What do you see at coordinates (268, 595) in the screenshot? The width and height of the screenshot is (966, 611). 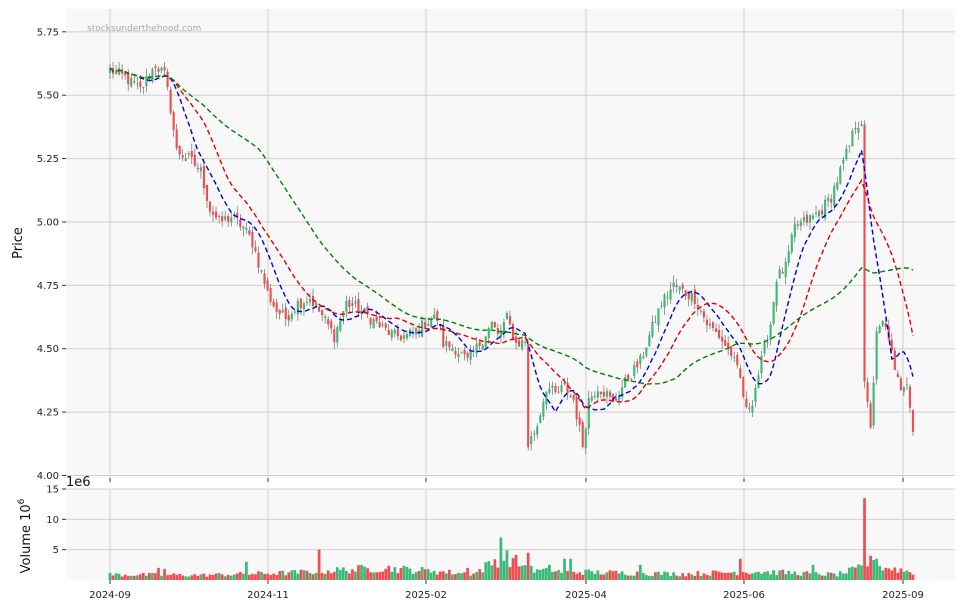 I see `x-tick-label: 2024-11` at bounding box center [268, 595].